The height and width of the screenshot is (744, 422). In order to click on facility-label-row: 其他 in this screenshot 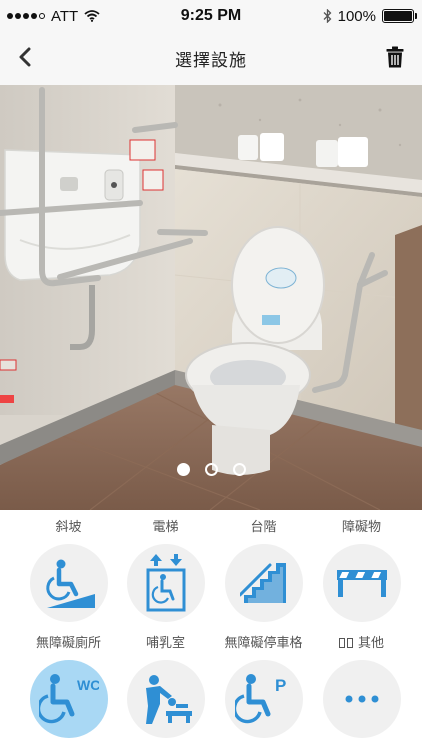, I will do `click(361, 643)`.